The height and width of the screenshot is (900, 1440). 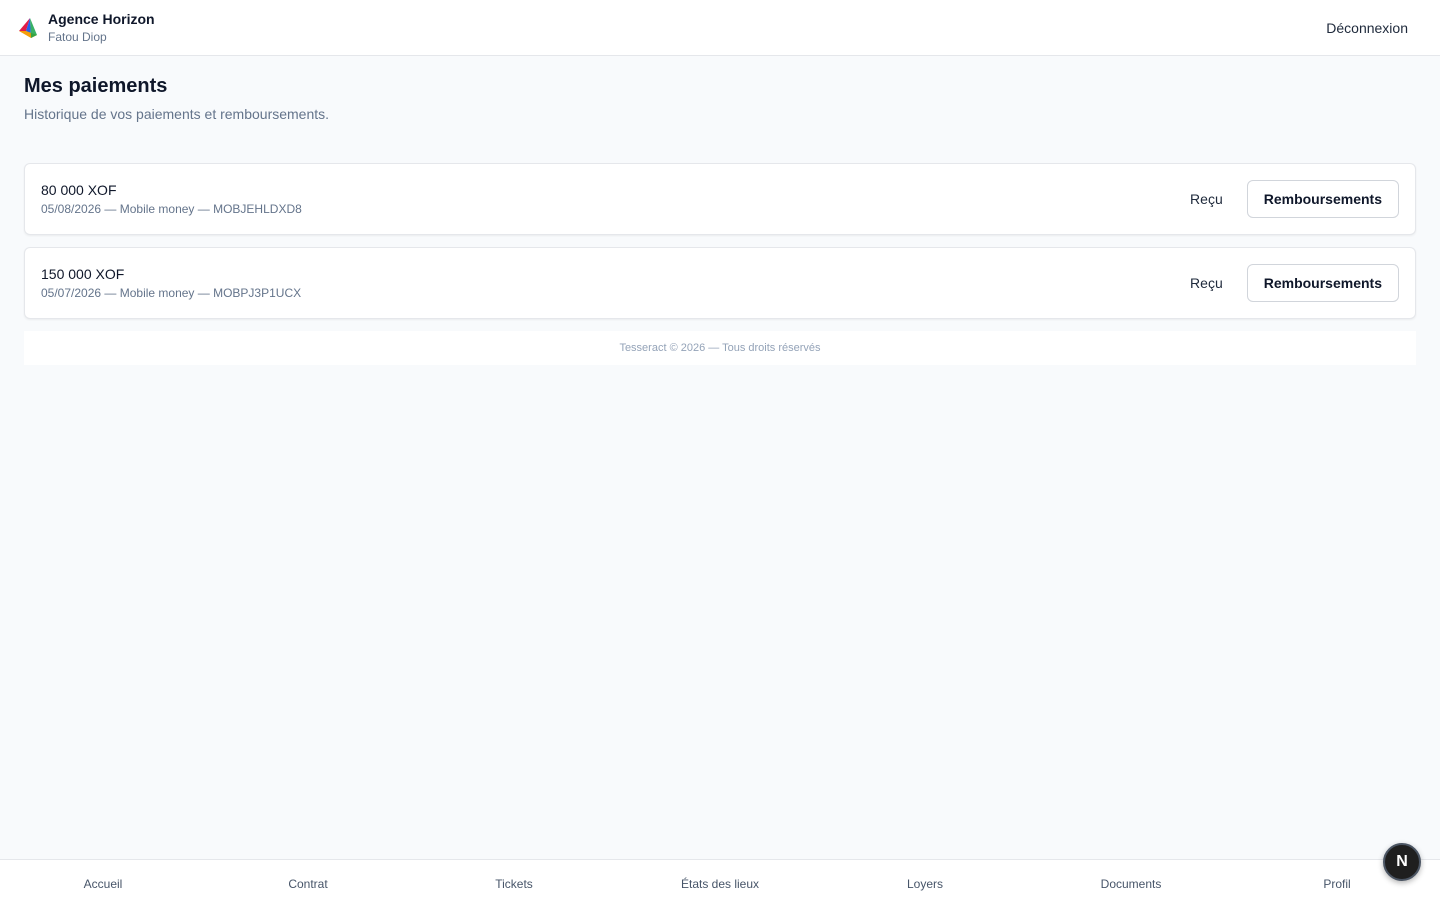 I want to click on page-title: Mes paiements, so click(x=96, y=86).